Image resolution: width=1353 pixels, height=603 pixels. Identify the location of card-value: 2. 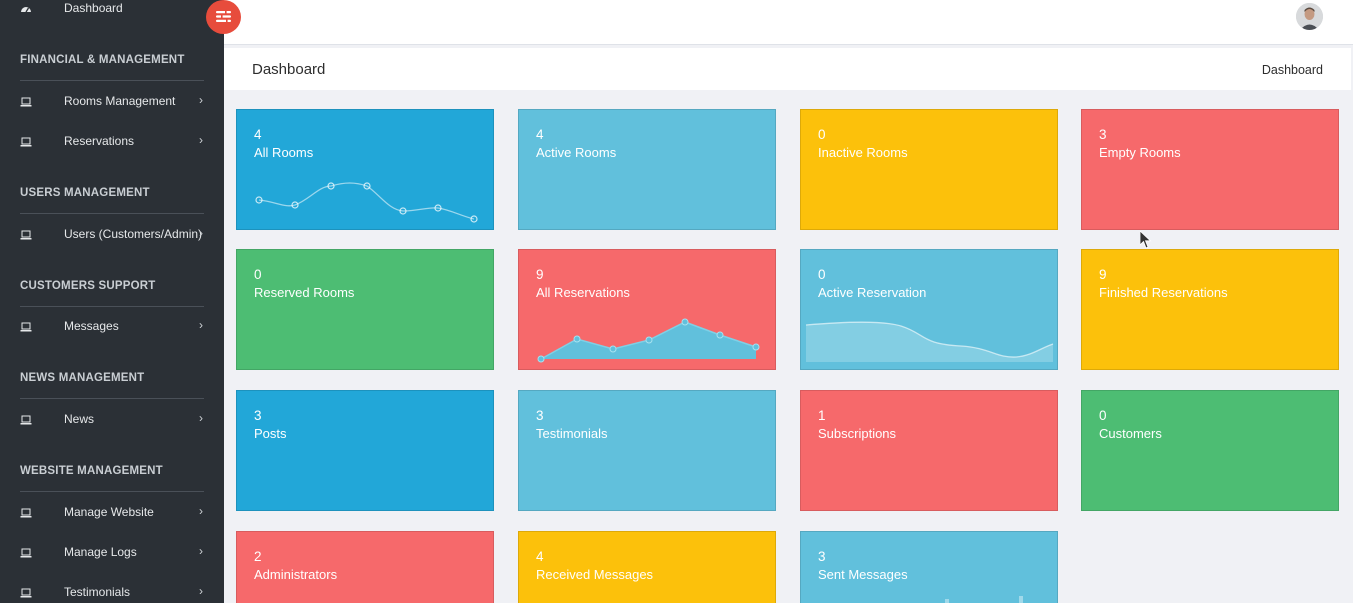
(258, 556).